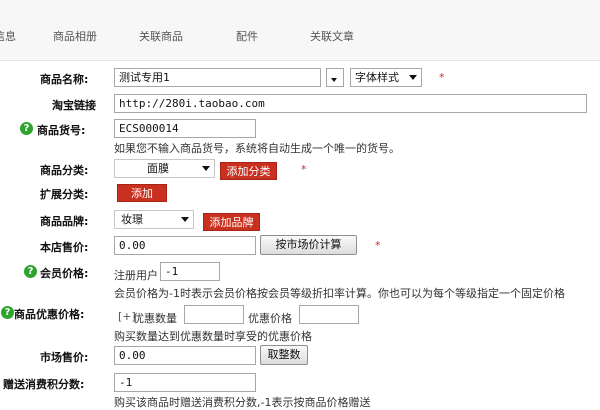  What do you see at coordinates (308, 245) in the screenshot?
I see `calc-by-market-price-button: 按市场价计算` at bounding box center [308, 245].